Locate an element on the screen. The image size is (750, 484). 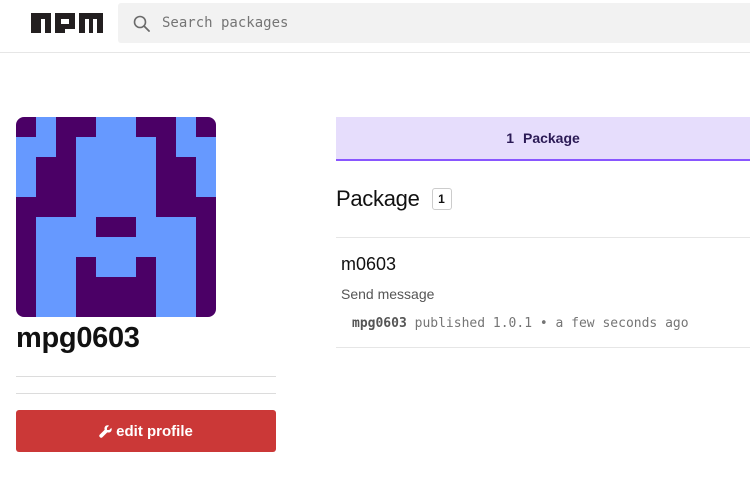
packages-heading: Package 1 is located at coordinates (394, 199).